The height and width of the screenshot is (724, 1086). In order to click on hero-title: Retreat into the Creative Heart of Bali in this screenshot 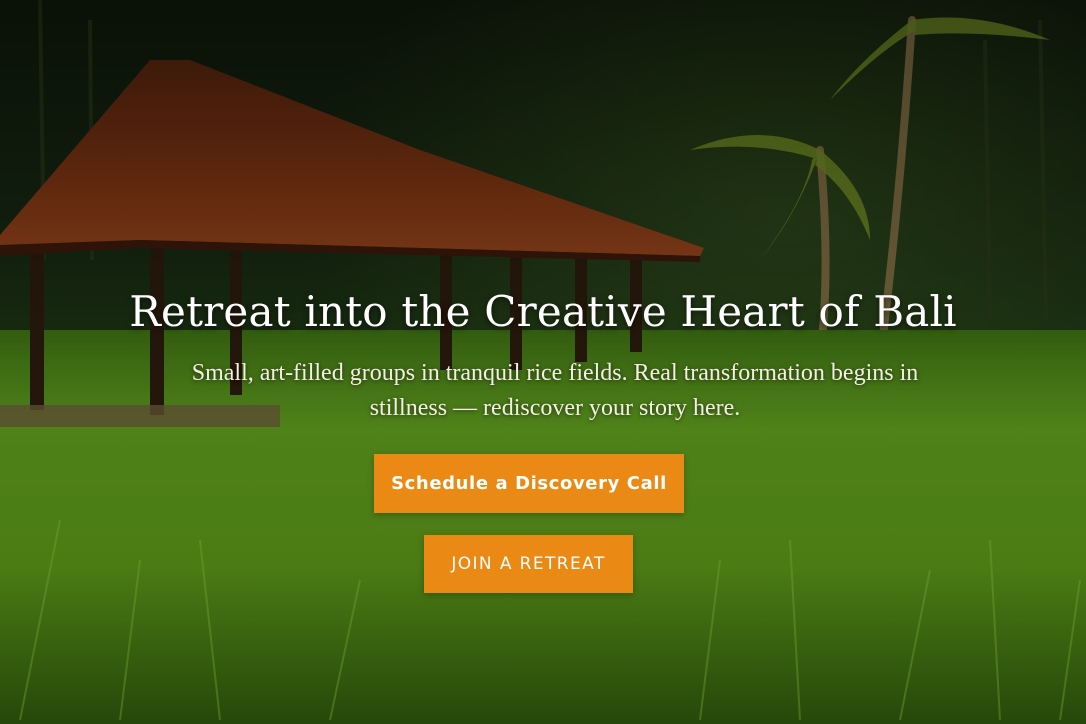, I will do `click(543, 311)`.